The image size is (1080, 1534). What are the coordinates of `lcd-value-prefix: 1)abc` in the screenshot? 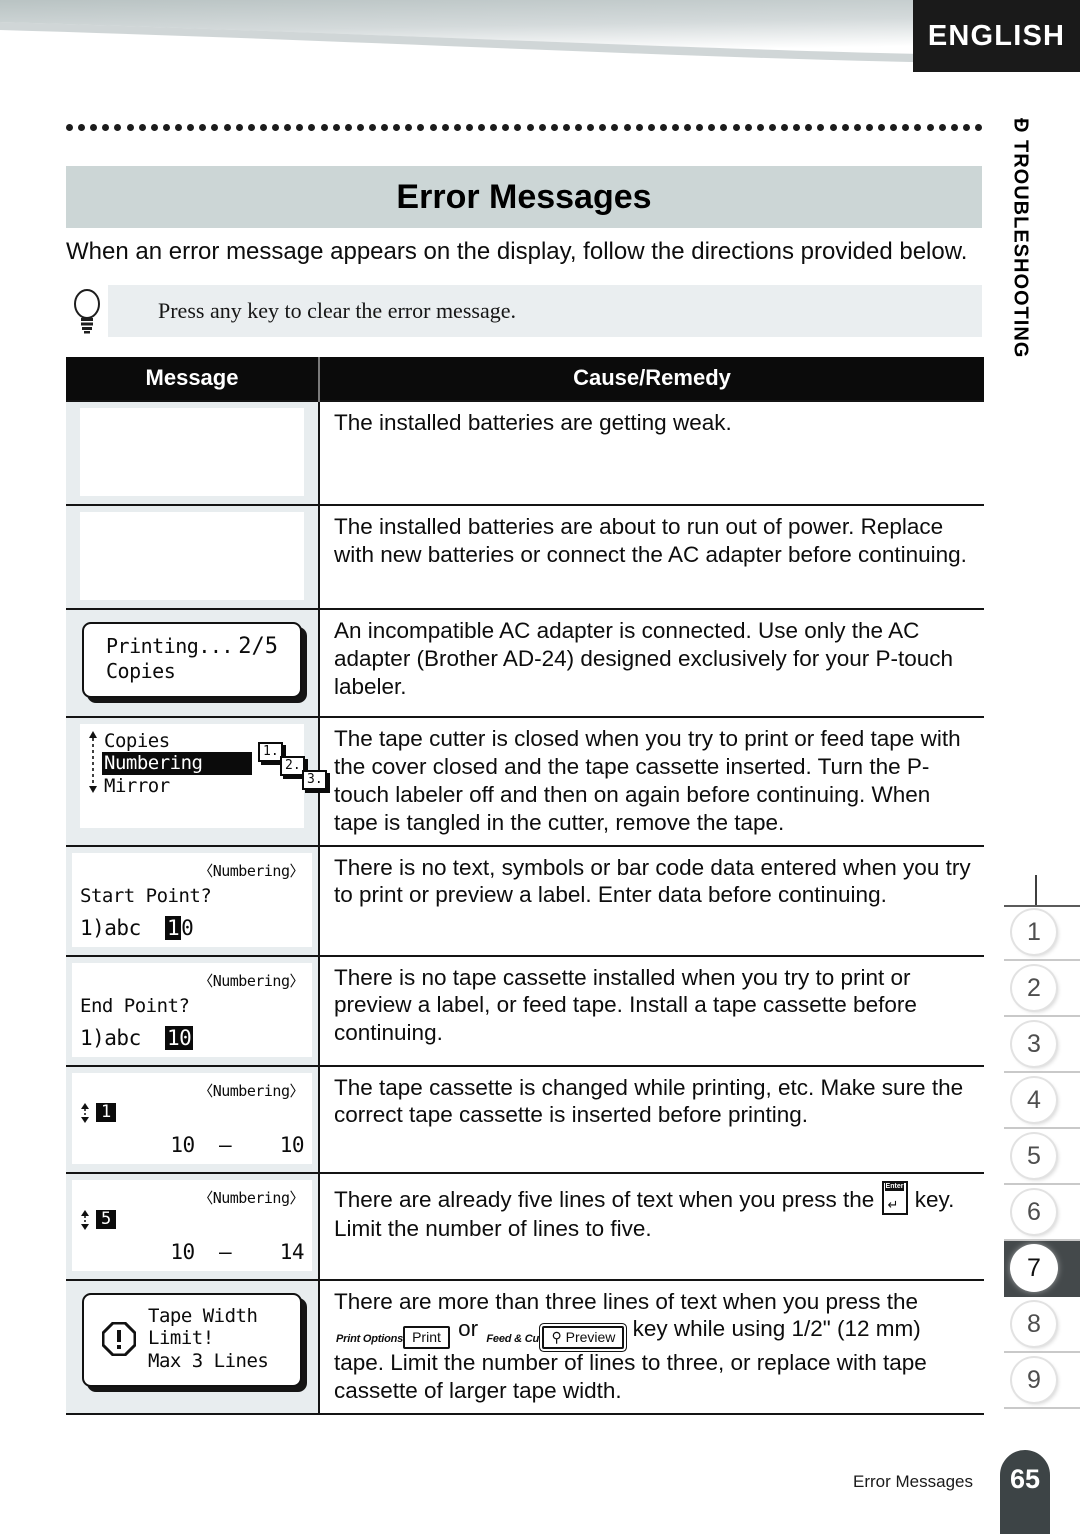 It's located at (110, 1037).